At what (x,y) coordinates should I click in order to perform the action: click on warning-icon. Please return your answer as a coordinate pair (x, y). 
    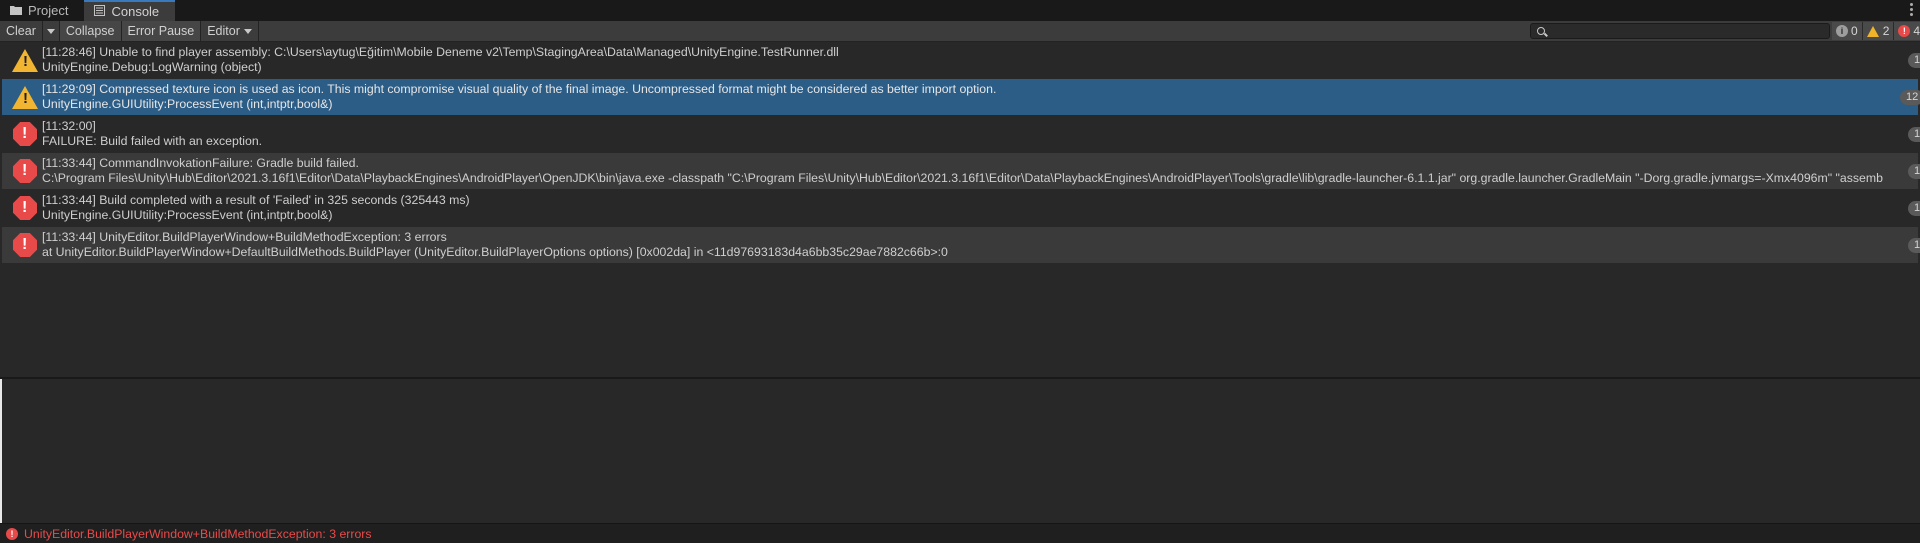
    Looking at the image, I should click on (1872, 31).